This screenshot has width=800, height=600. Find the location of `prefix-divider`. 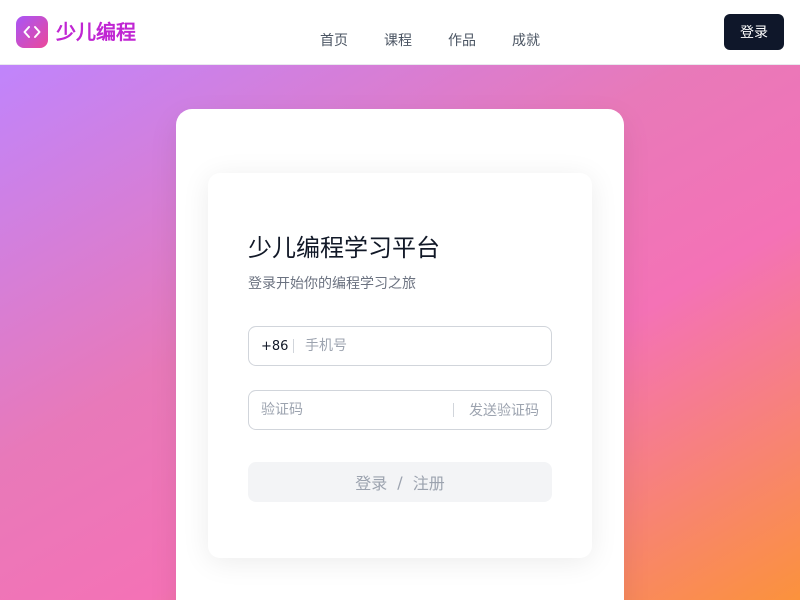

prefix-divider is located at coordinates (293, 346).